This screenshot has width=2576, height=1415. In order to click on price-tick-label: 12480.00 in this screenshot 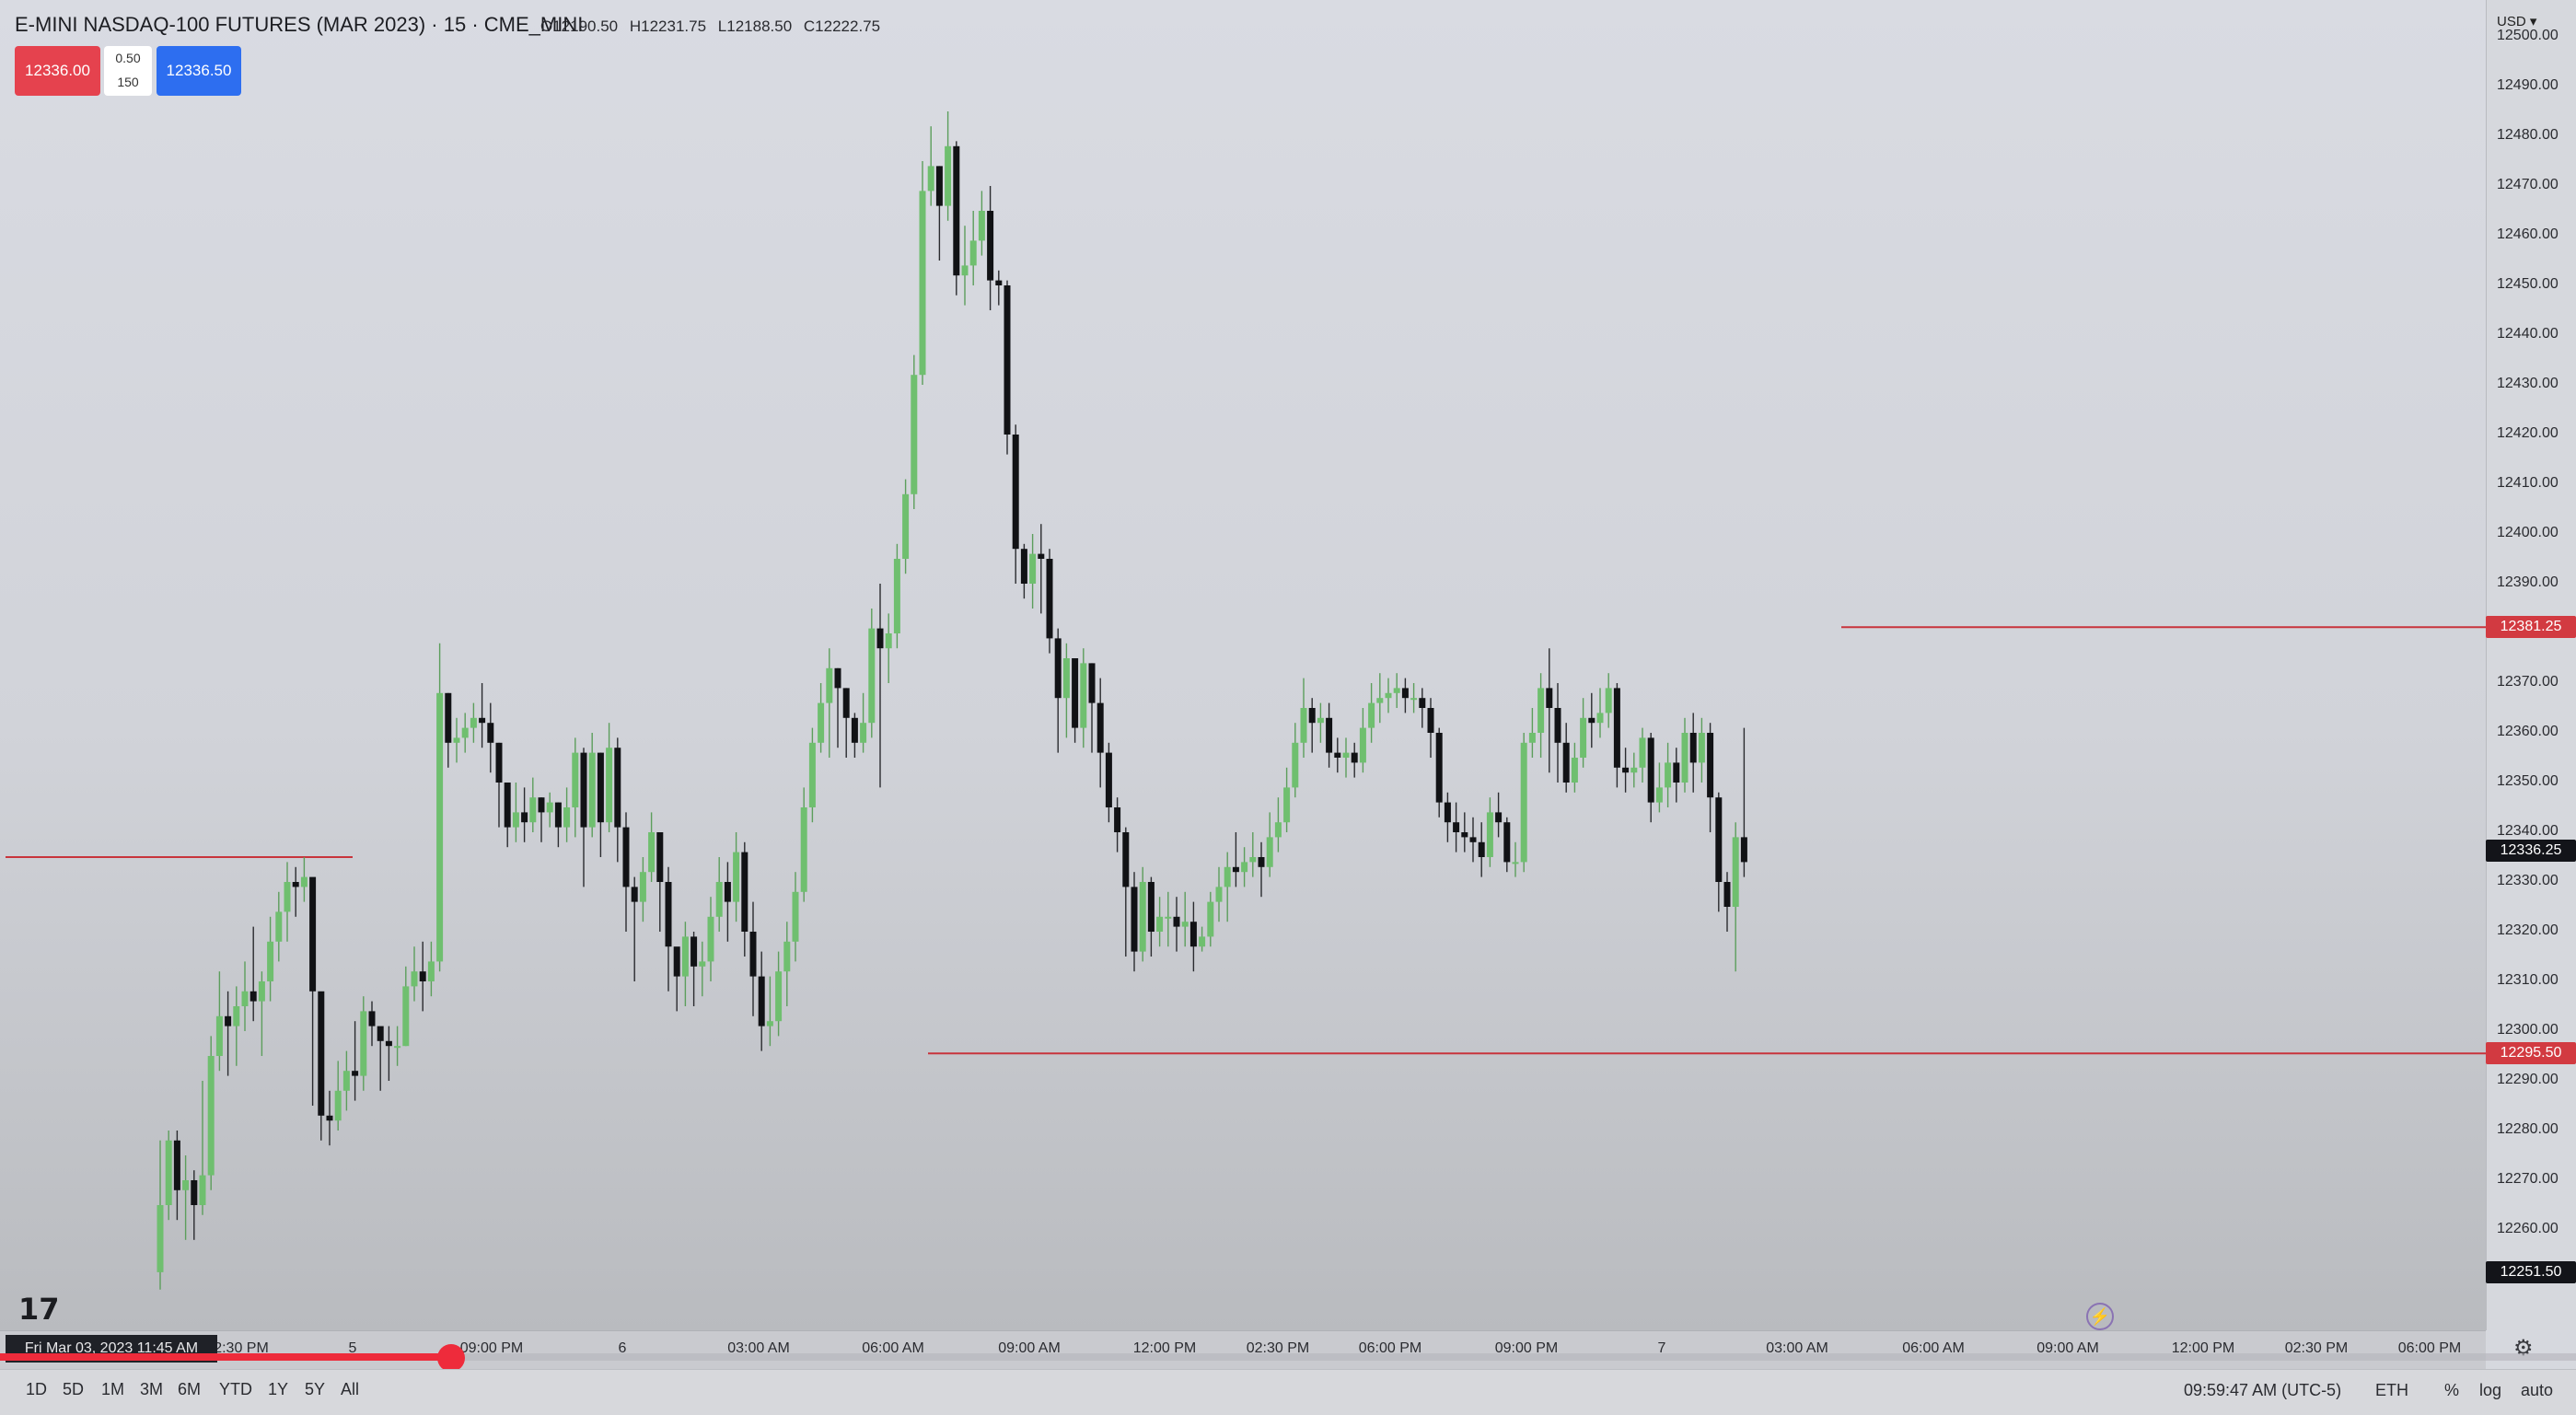, I will do `click(2528, 135)`.